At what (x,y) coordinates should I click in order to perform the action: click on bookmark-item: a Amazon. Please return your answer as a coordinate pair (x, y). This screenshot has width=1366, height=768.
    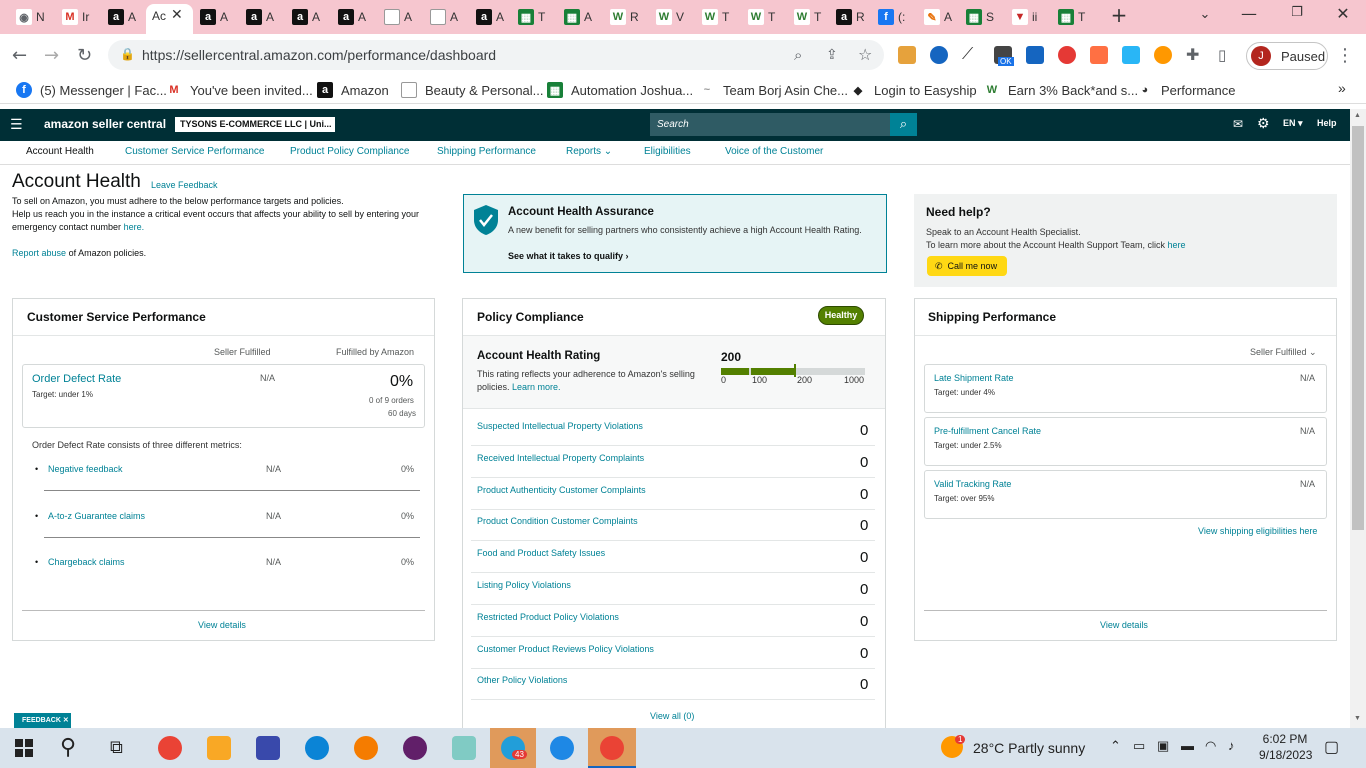
    Looking at the image, I should click on (353, 90).